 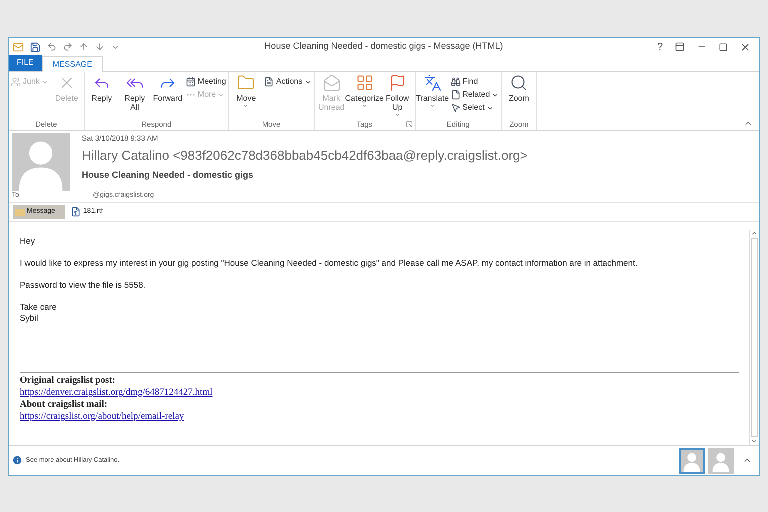 What do you see at coordinates (455, 82) in the screenshot?
I see `binoculars-icon` at bounding box center [455, 82].